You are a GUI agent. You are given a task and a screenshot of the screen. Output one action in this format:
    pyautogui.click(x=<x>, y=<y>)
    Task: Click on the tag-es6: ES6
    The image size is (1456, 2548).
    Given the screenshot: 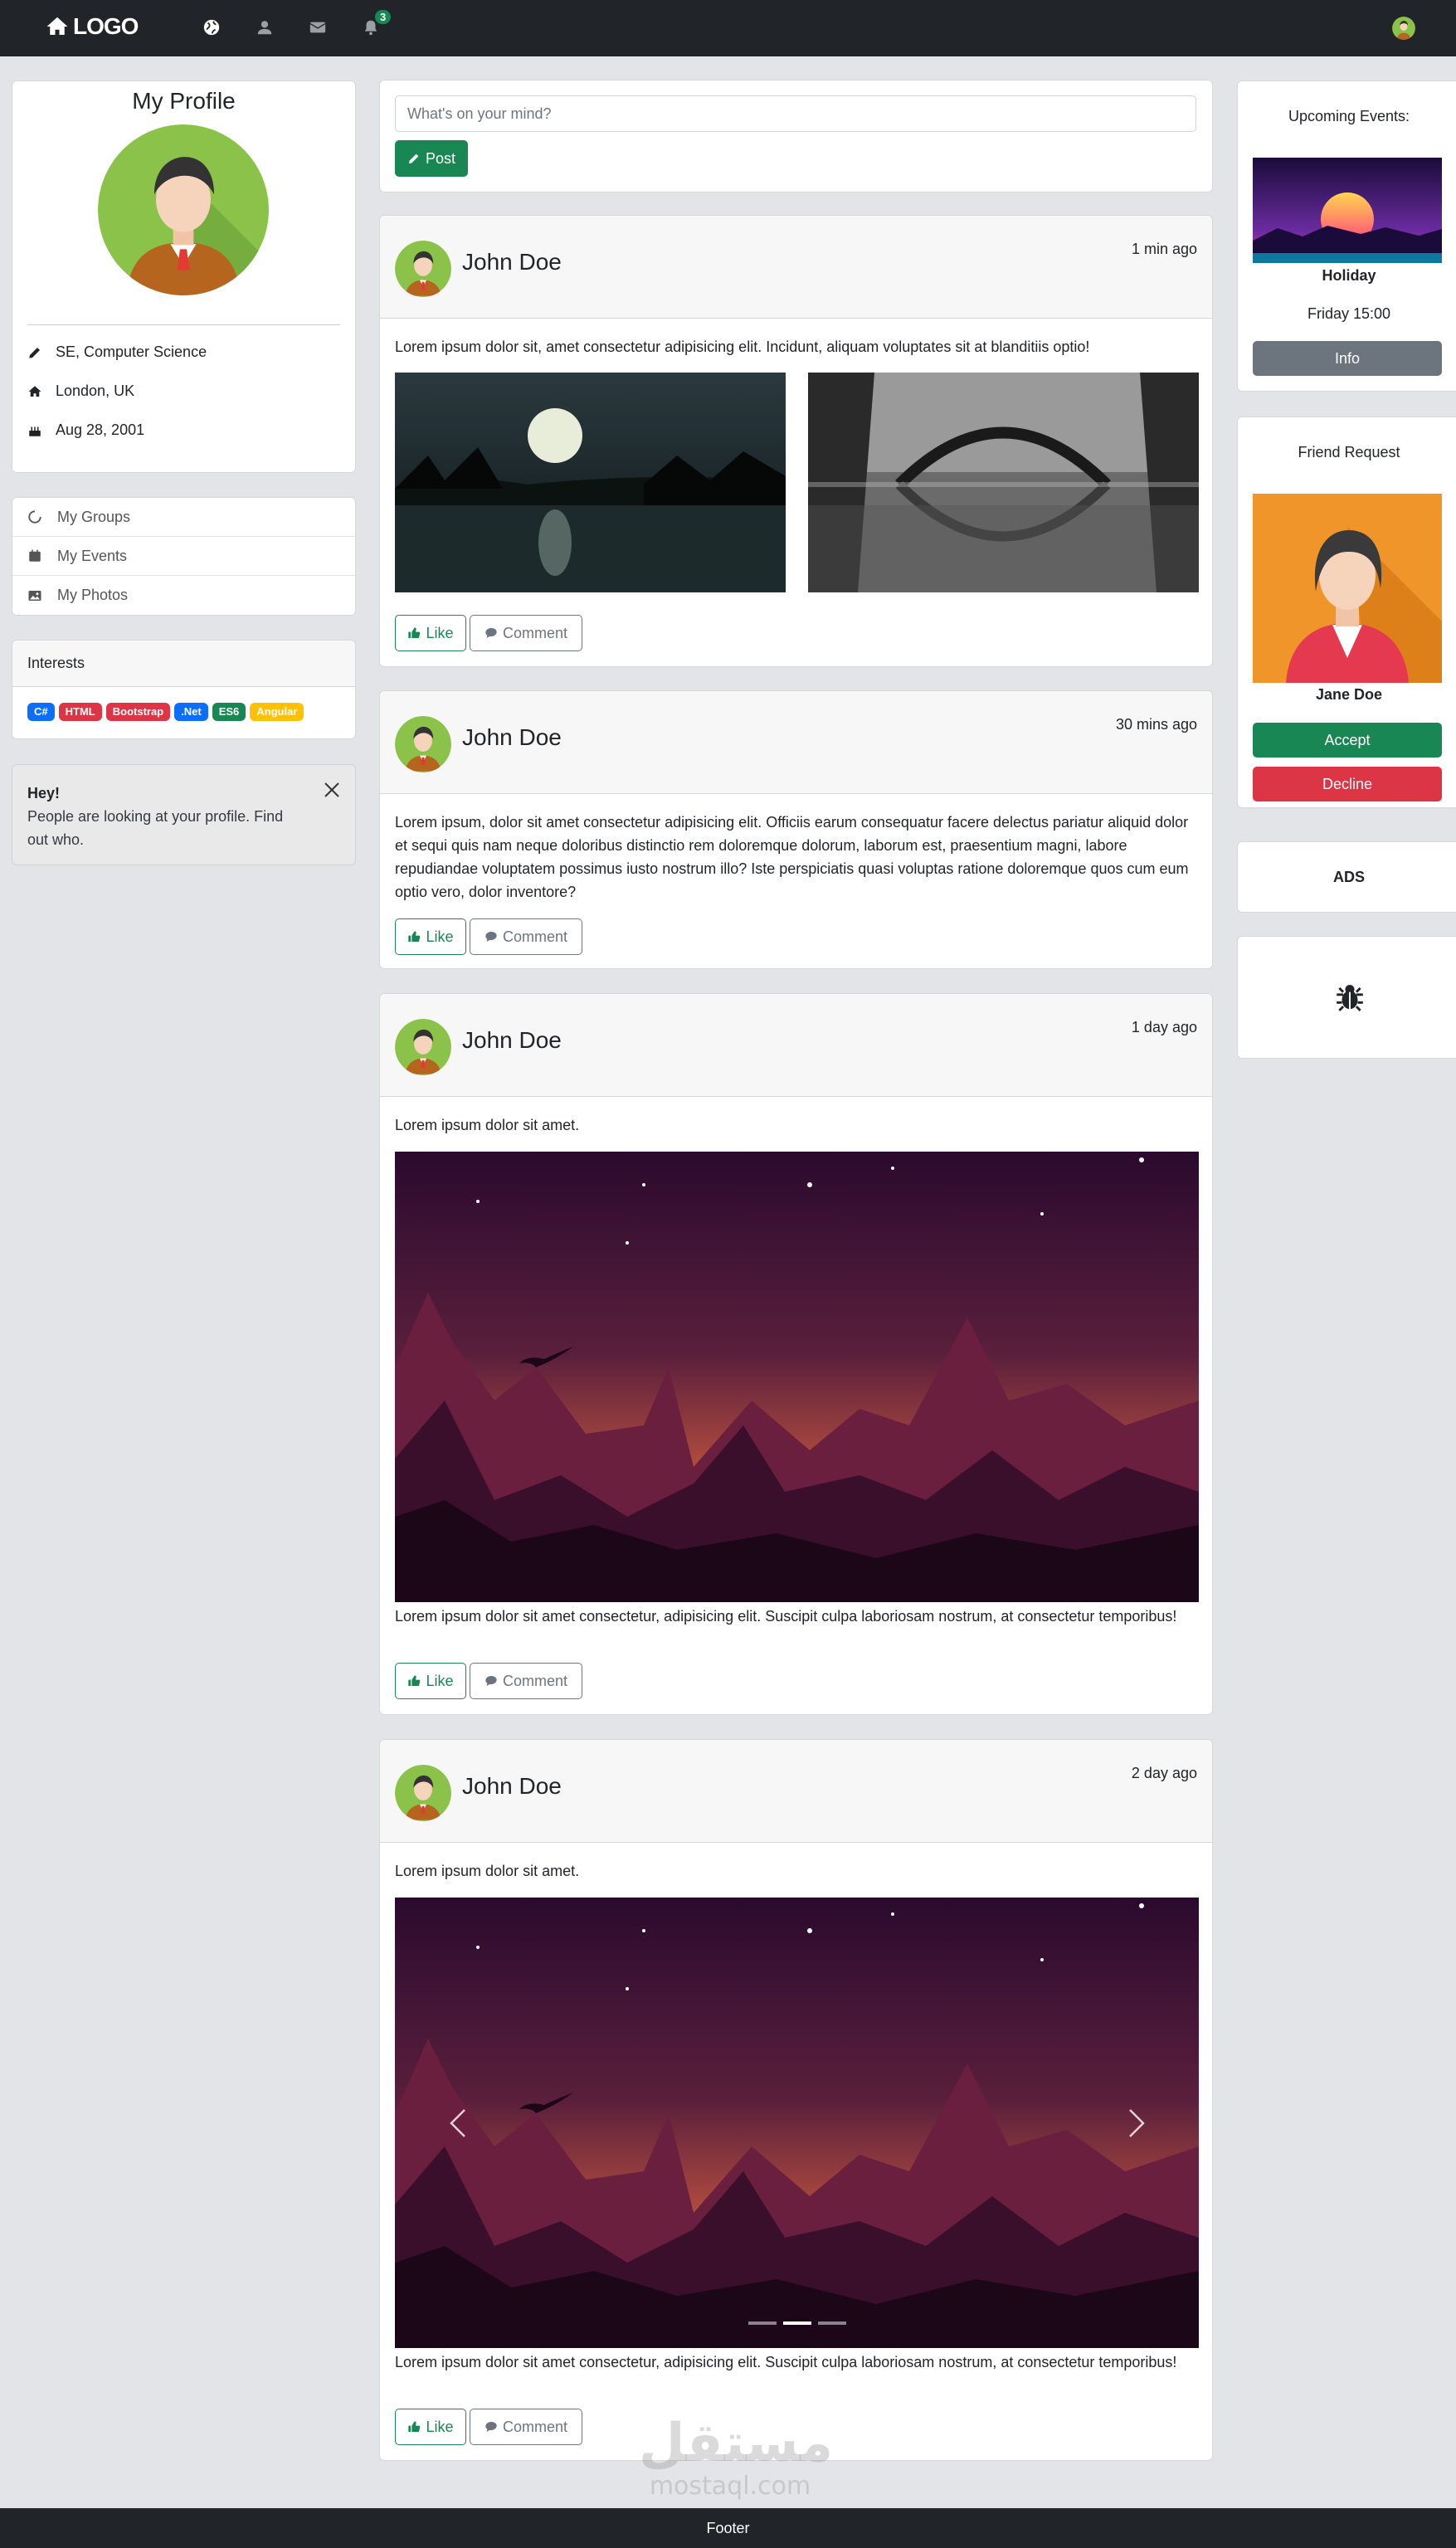 What is the action you would take?
    pyautogui.click(x=229, y=712)
    